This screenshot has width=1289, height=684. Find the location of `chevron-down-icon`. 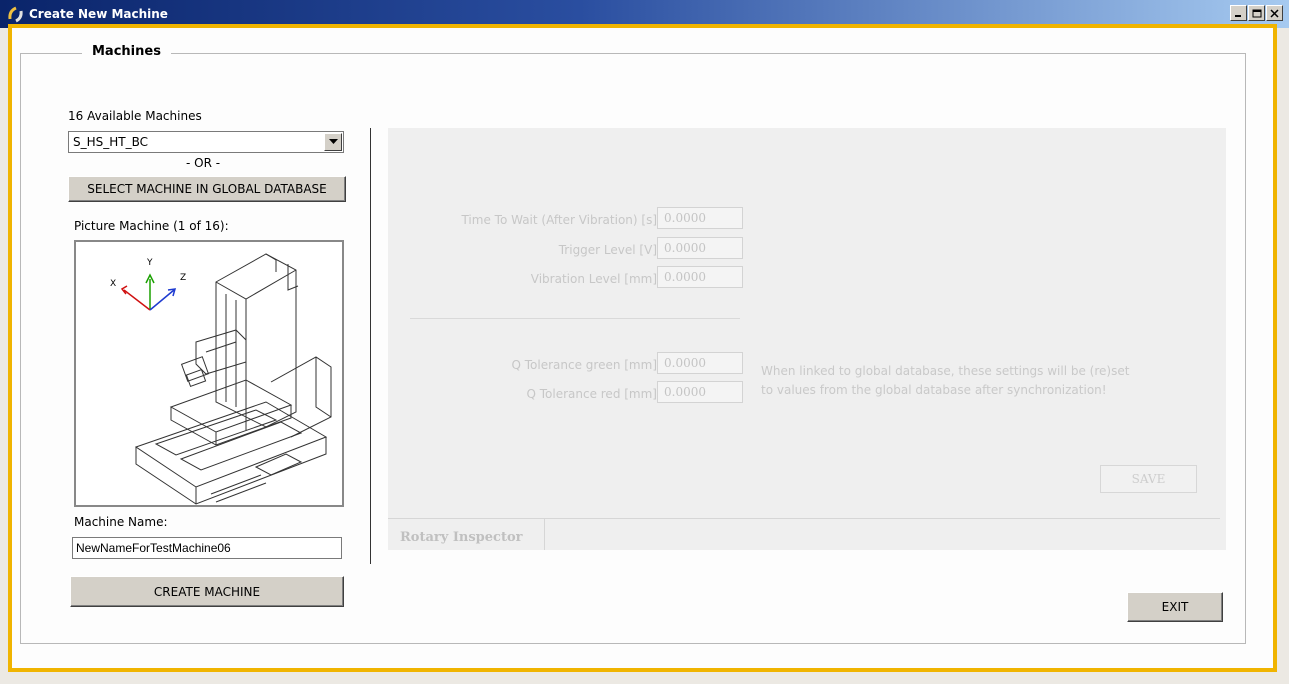

chevron-down-icon is located at coordinates (333, 141).